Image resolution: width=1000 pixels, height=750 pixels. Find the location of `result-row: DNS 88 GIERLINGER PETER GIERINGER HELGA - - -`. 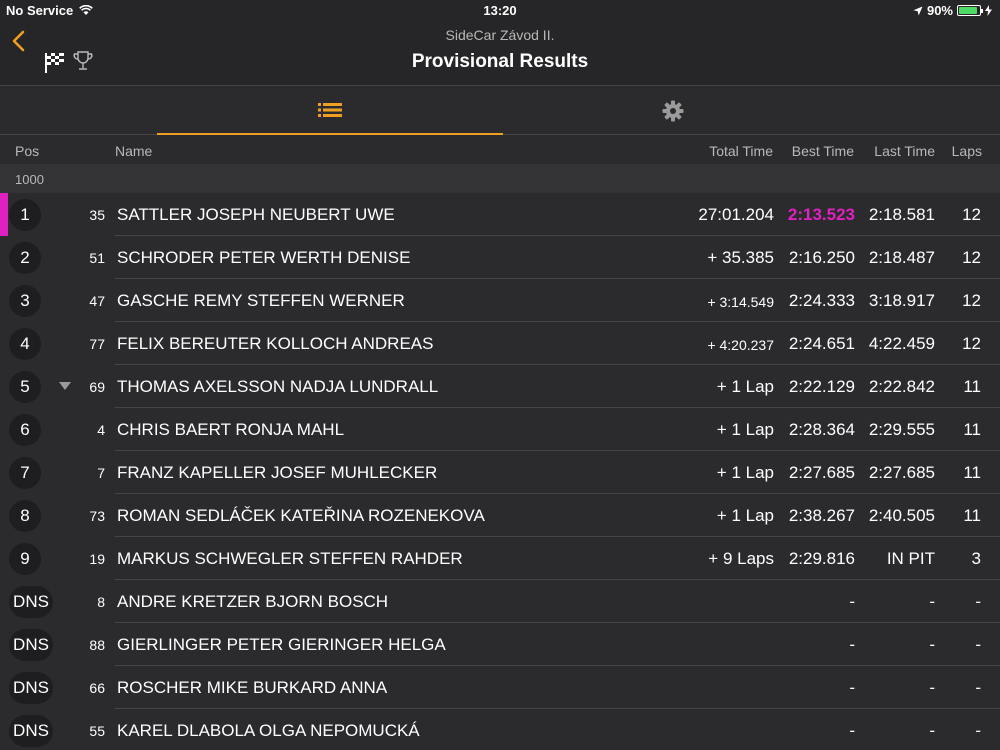

result-row: DNS 88 GIERLINGER PETER GIERINGER HELGA - - - is located at coordinates (500, 644).